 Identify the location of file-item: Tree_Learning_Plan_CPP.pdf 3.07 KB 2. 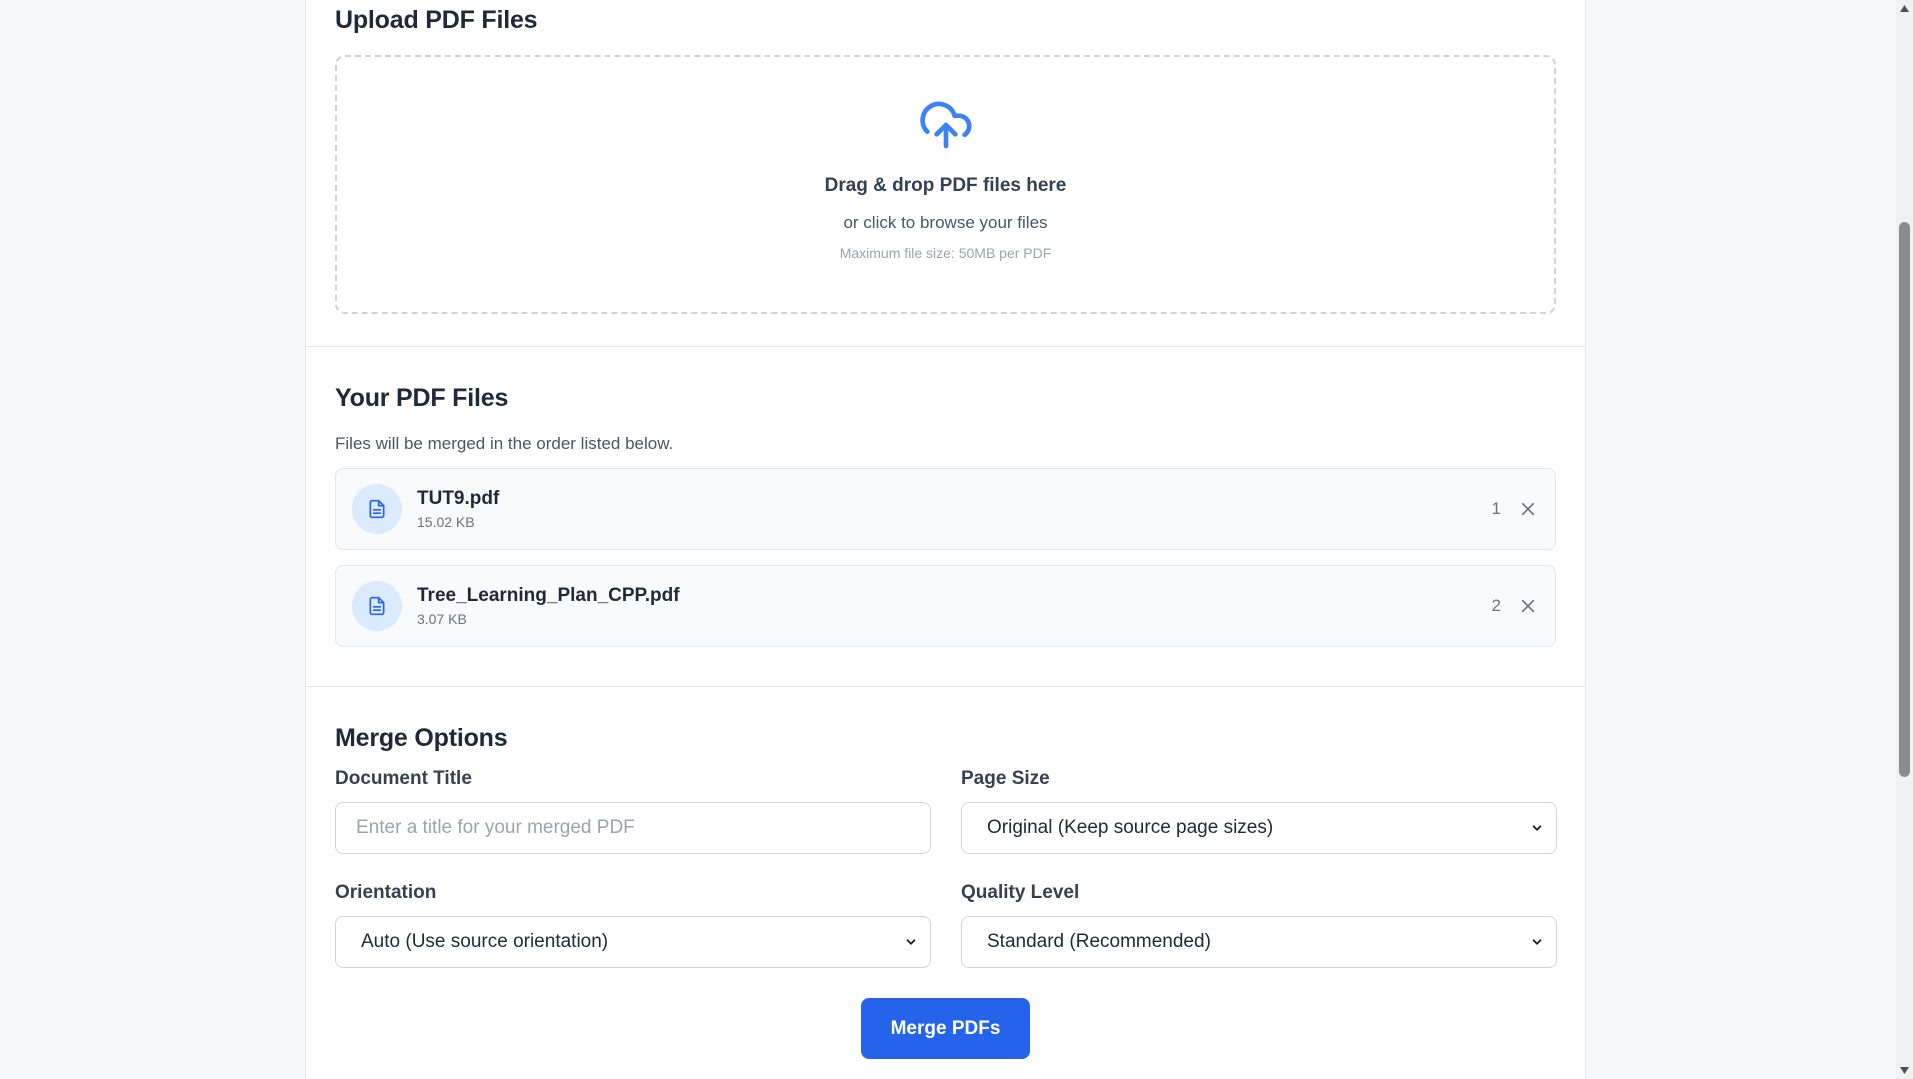
(945, 606).